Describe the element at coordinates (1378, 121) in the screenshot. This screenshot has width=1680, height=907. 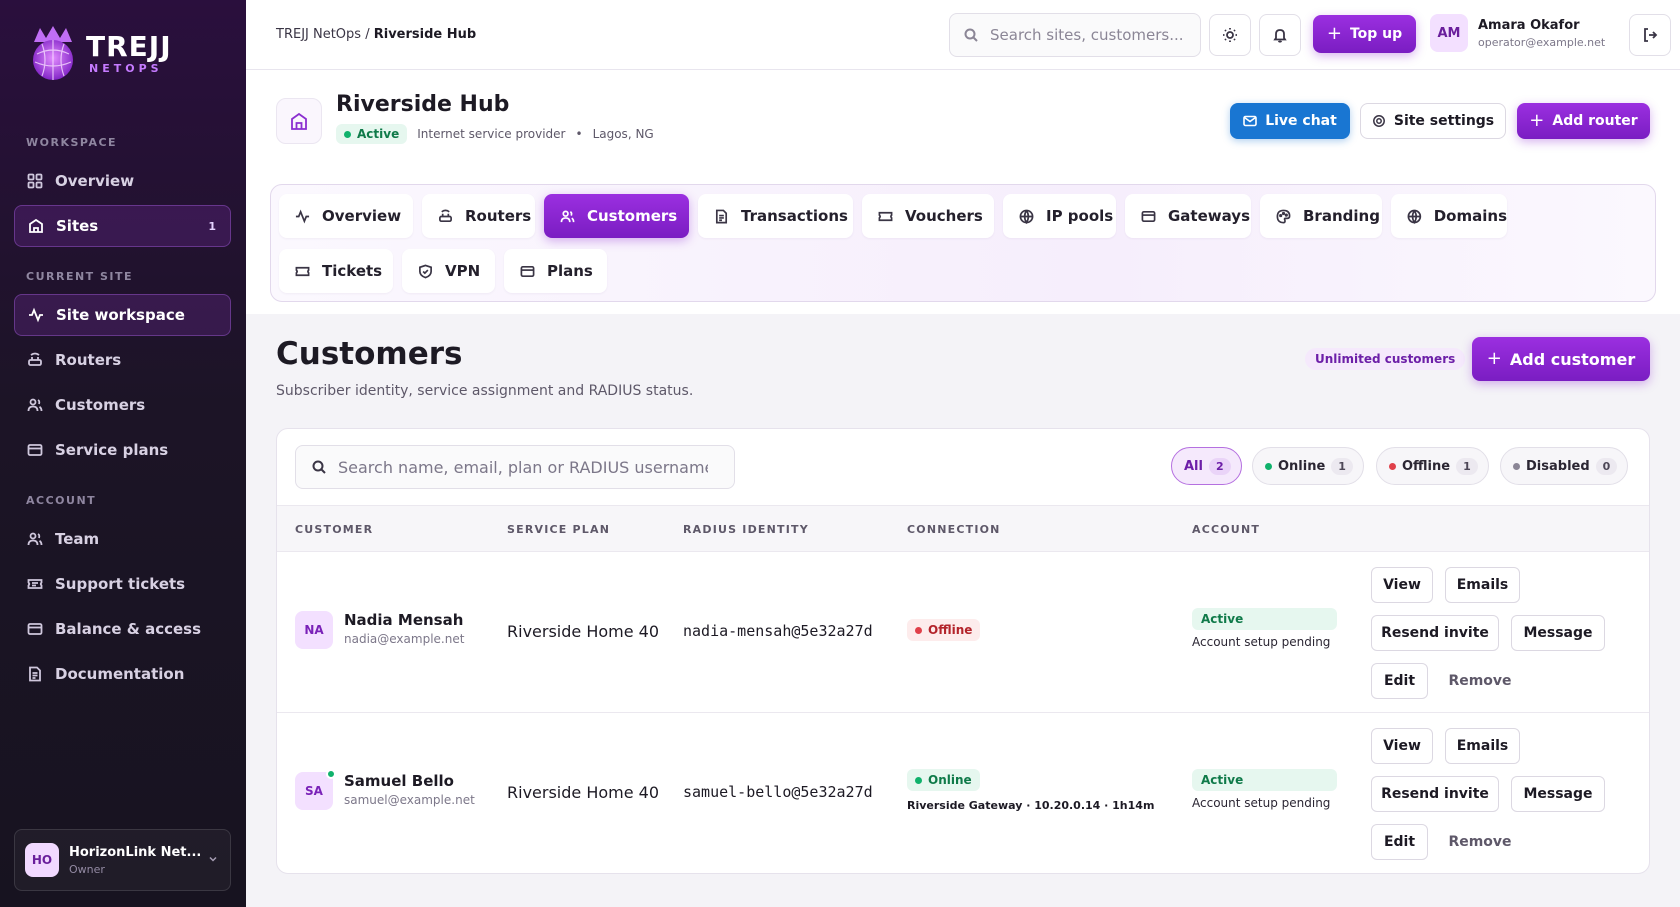
I see `gear-icon` at that location.